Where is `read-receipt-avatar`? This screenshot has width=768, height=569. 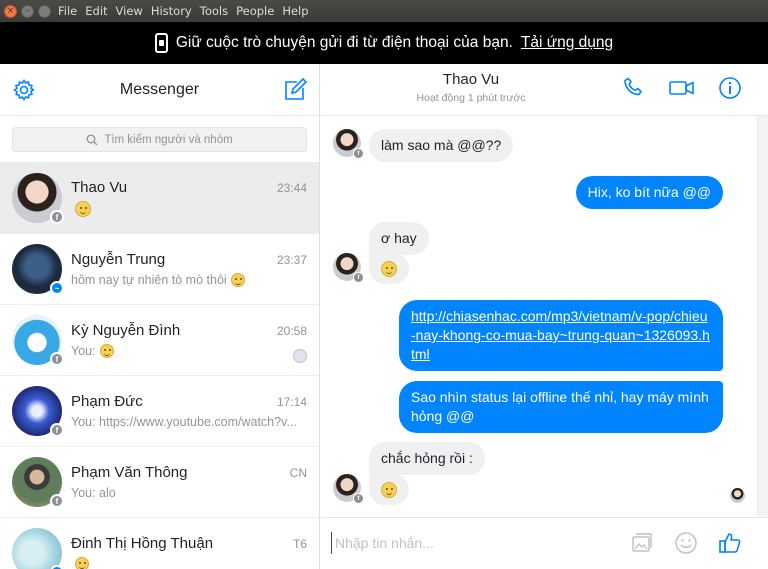 read-receipt-avatar is located at coordinates (737, 495).